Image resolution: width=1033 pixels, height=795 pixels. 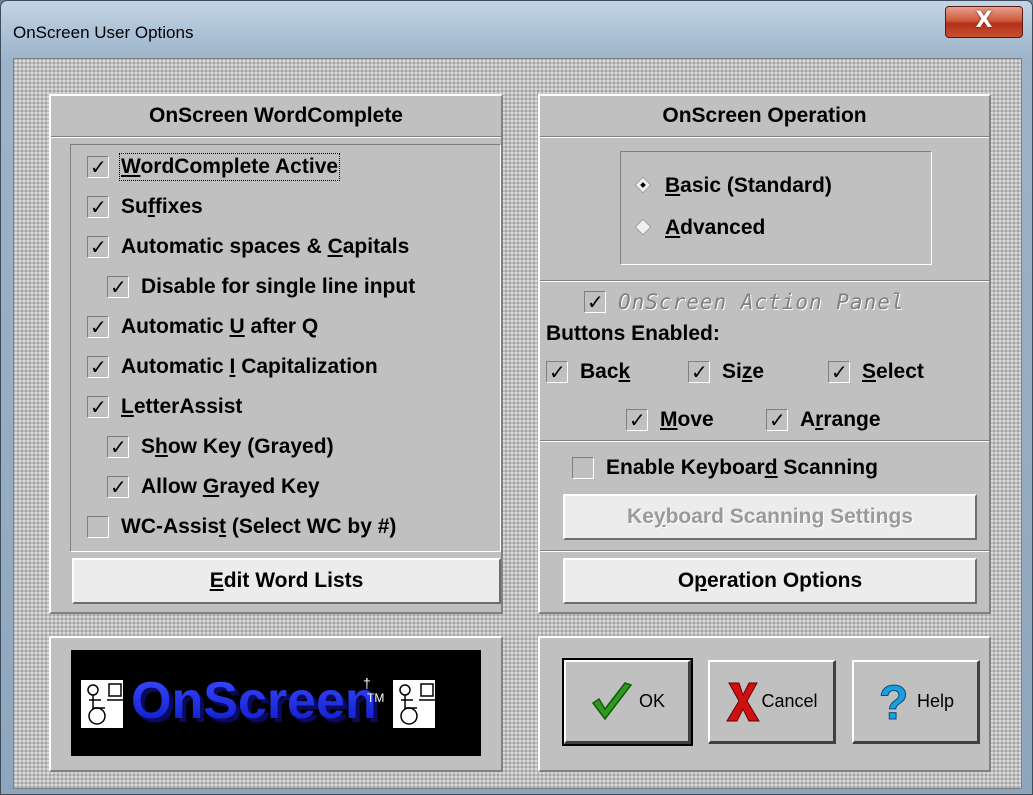 What do you see at coordinates (612, 700) in the screenshot?
I see `checkmark-icon` at bounding box center [612, 700].